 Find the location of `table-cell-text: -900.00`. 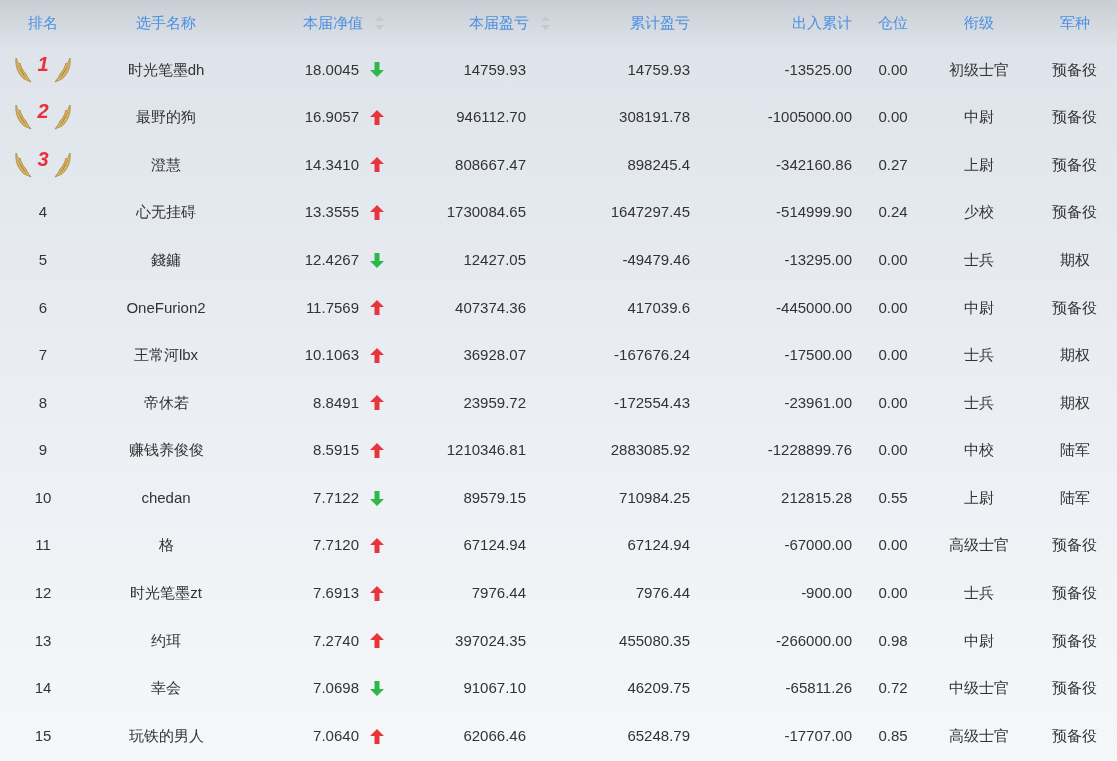

table-cell-text: -900.00 is located at coordinates (826, 593).